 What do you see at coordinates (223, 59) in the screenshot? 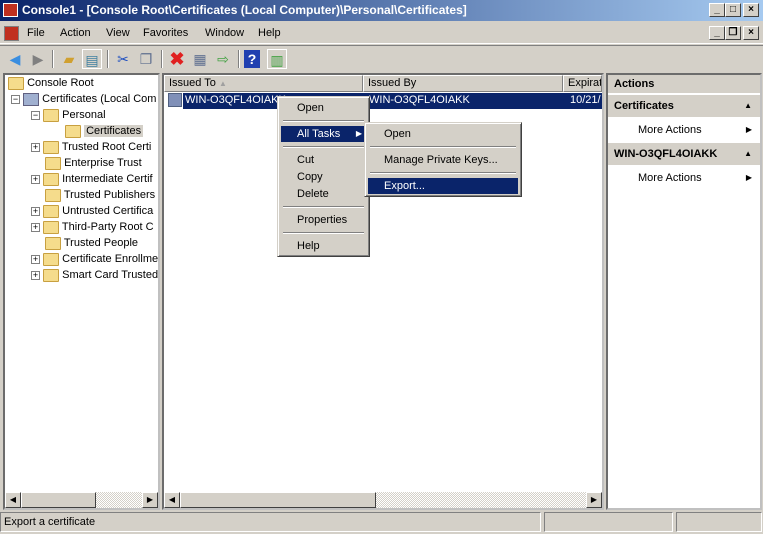
I see `export-list-icon: ⇨` at bounding box center [223, 59].